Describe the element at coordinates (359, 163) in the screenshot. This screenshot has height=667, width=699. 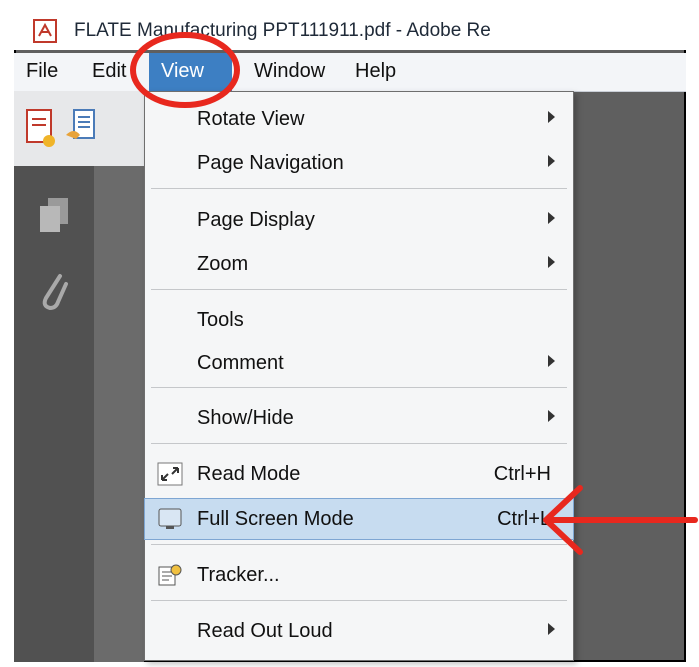
I see `menu-item-page-navigation: Page Navigation` at that location.